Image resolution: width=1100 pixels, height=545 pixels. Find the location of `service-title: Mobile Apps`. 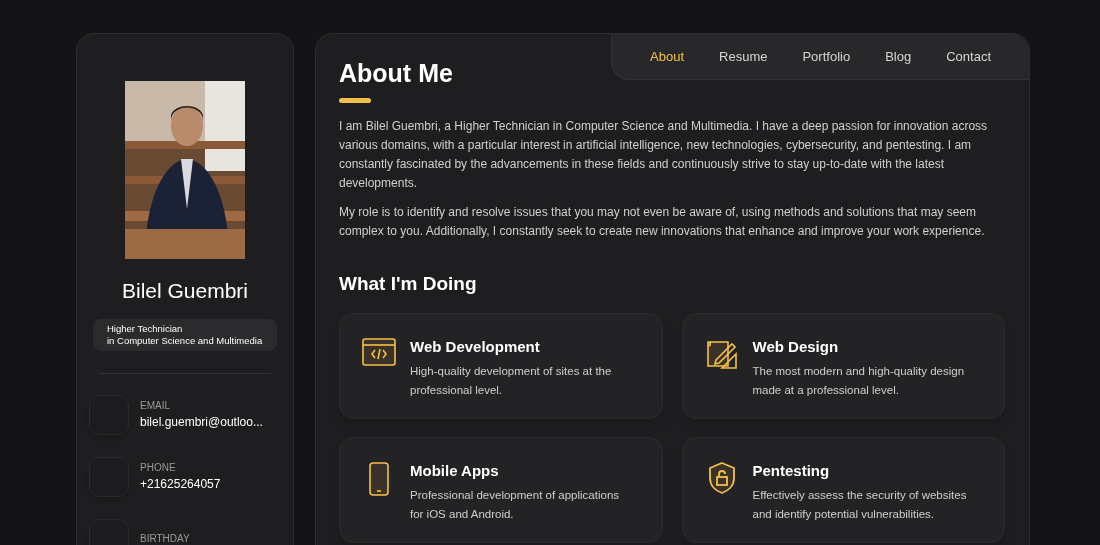

service-title: Mobile Apps is located at coordinates (455, 470).